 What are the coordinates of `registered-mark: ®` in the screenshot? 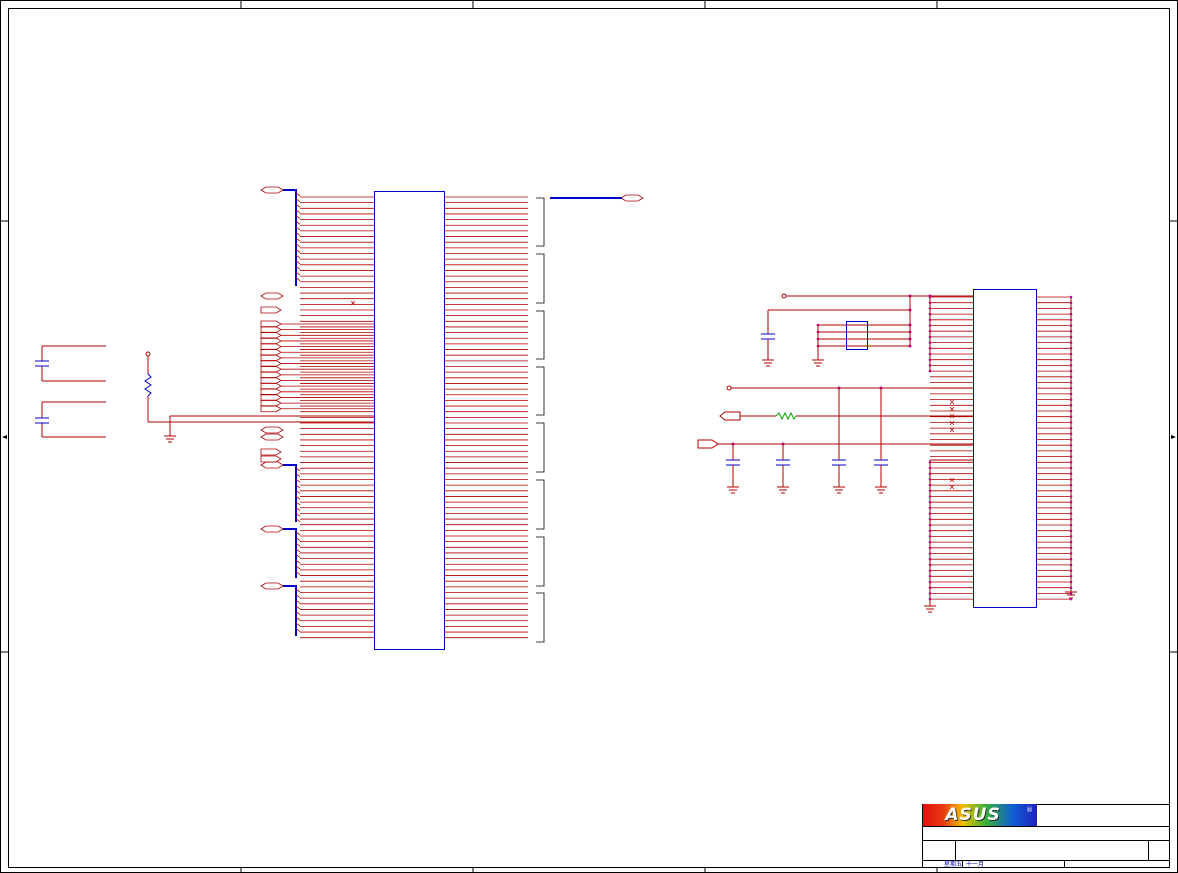 It's located at (1029, 810).